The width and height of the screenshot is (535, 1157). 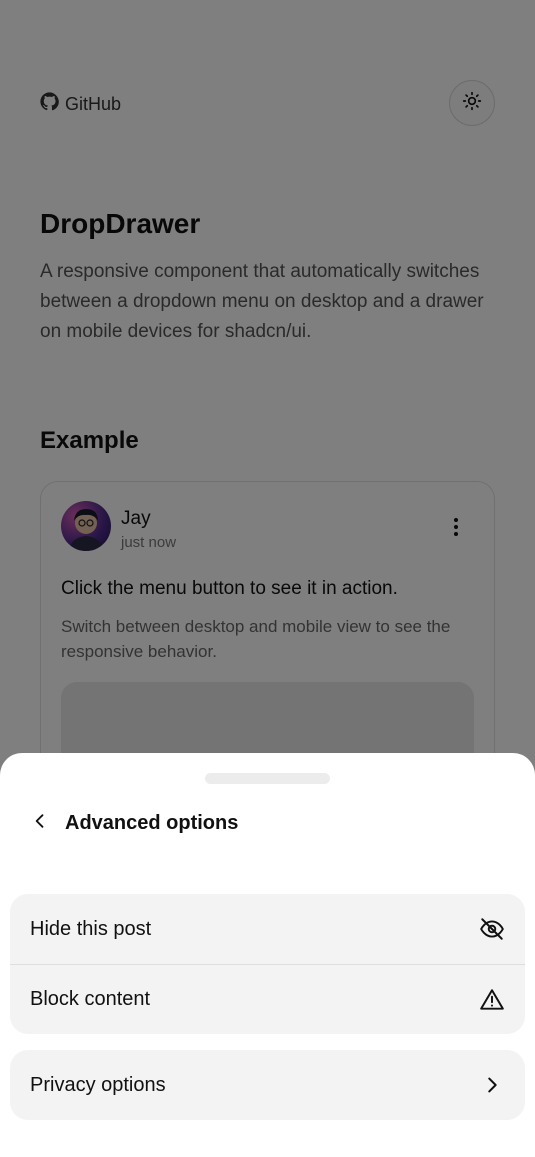 What do you see at coordinates (267, 929) in the screenshot?
I see `menu-item-hide-post: Hide this post` at bounding box center [267, 929].